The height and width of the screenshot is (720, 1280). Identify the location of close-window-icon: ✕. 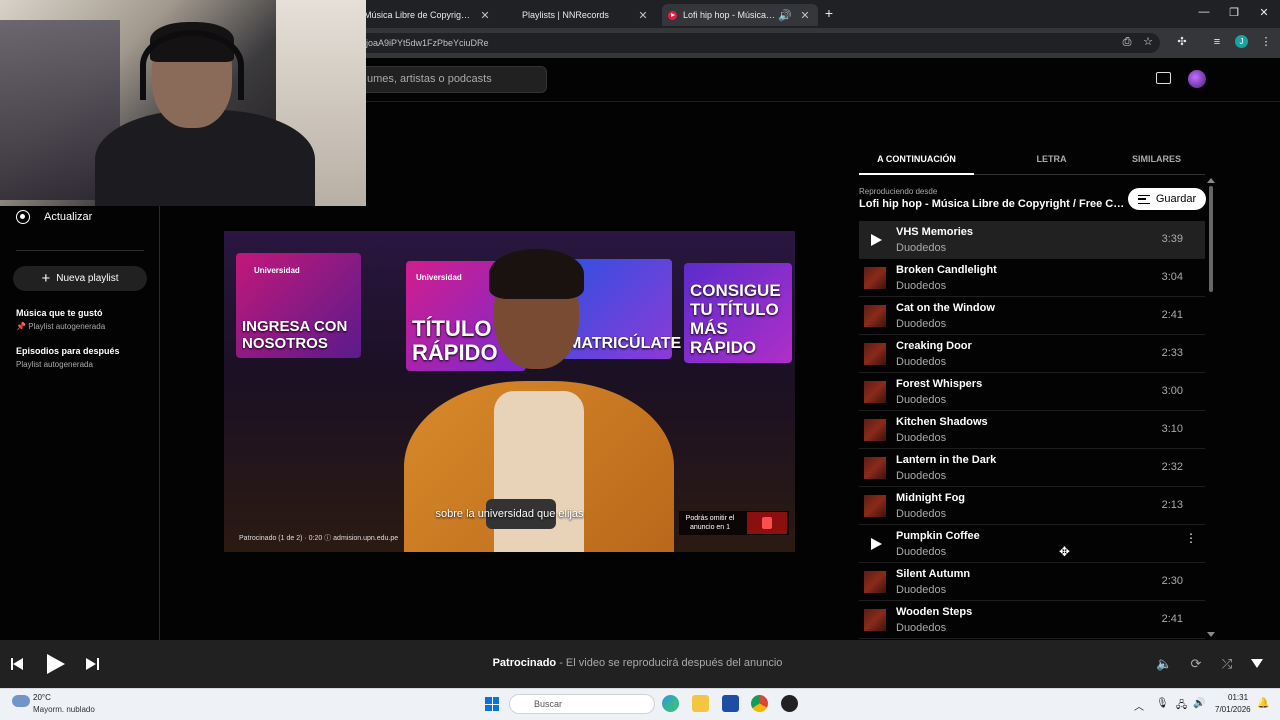
(1264, 12).